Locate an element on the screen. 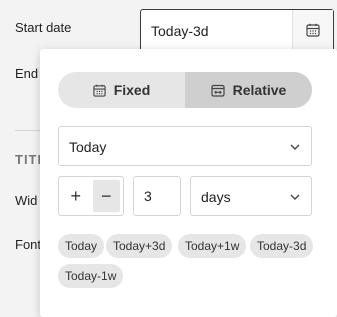  preset-chip: Today+3d is located at coordinates (139, 246).